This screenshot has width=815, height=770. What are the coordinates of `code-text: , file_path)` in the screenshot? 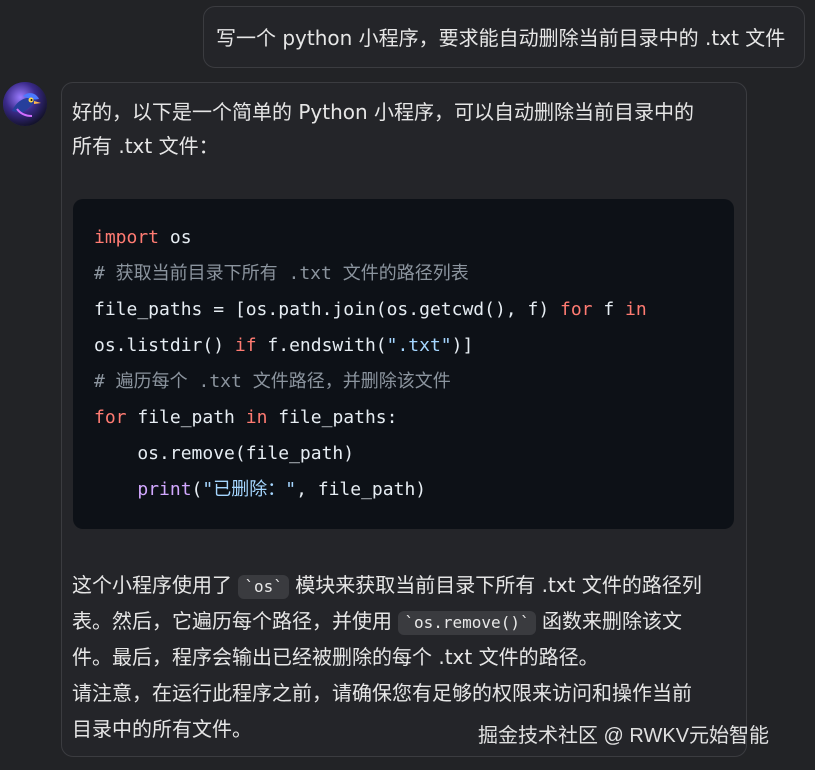 It's located at (361, 489).